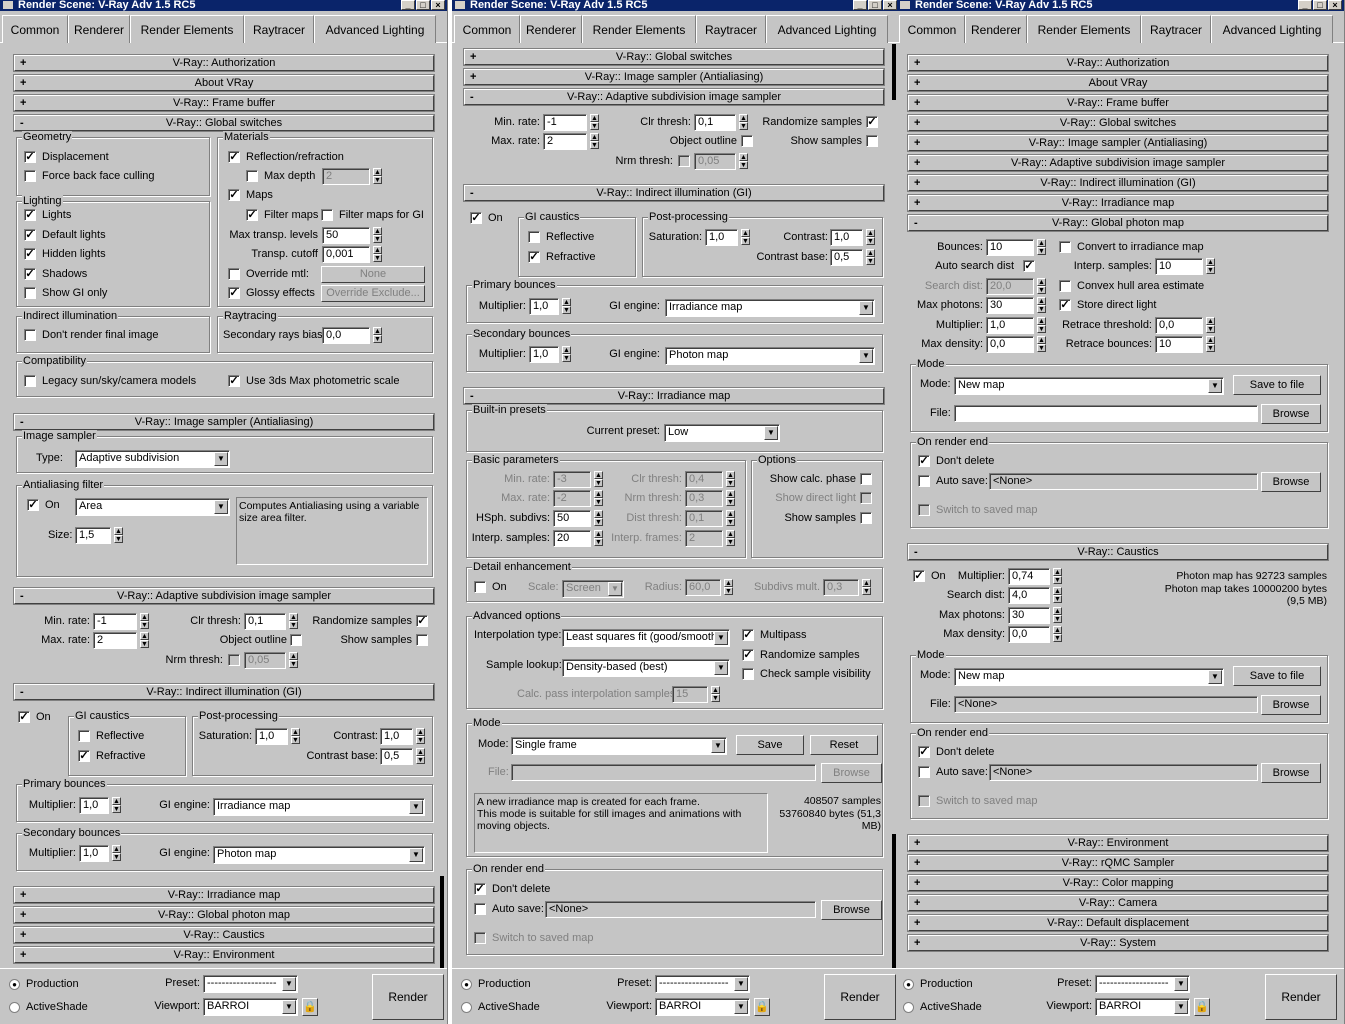  I want to click on preset-dropdown: ------------------- ▼, so click(1142, 984).